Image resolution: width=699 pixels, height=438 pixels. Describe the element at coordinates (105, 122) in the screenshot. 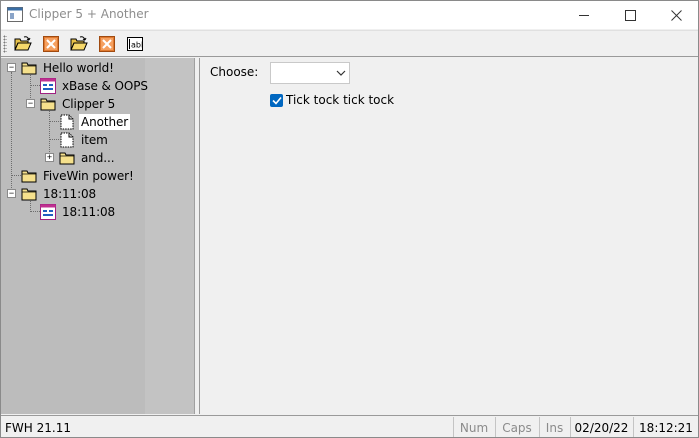

I see `tree-node-label: Another` at that location.